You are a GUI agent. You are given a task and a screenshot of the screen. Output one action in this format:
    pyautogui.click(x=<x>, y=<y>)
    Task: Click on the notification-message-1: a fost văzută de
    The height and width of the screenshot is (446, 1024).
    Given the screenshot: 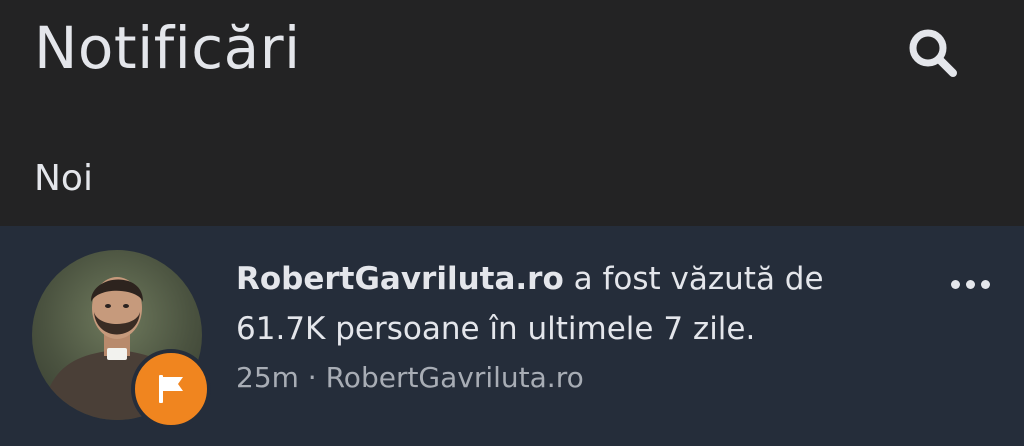 What is the action you would take?
    pyautogui.click(x=693, y=279)
    